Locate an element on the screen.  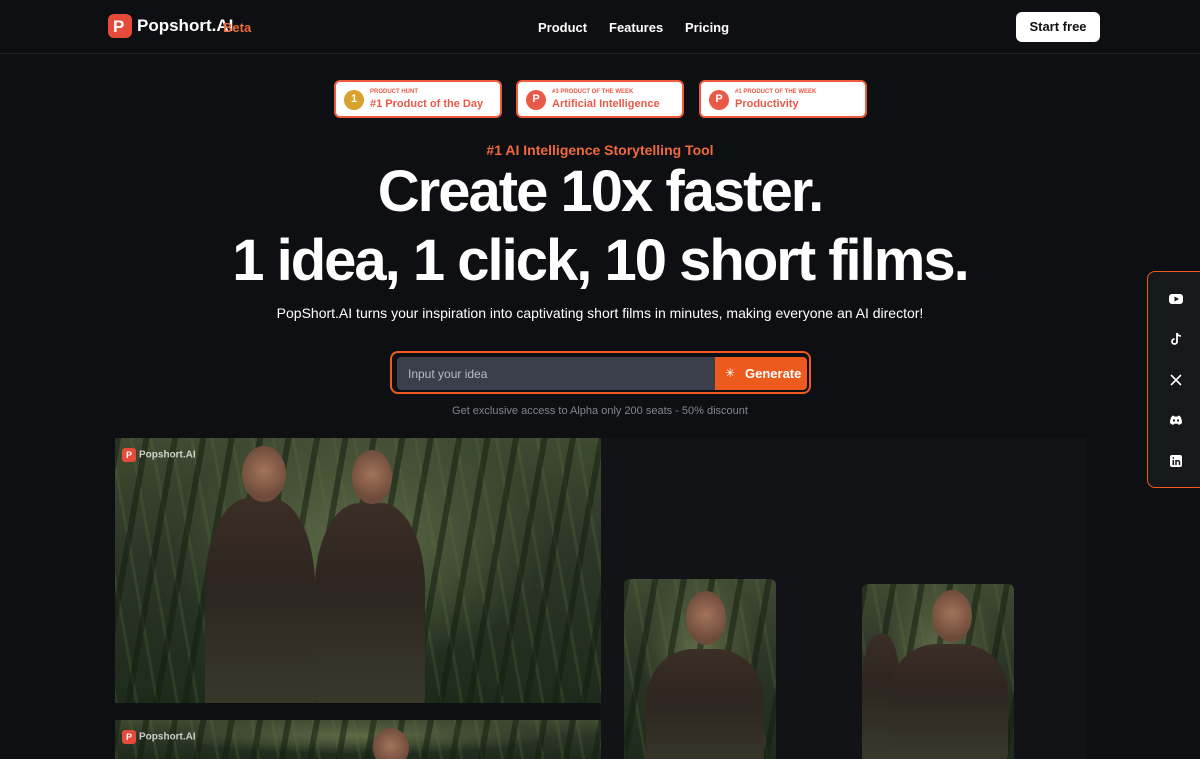
idea-input is located at coordinates (556, 373).